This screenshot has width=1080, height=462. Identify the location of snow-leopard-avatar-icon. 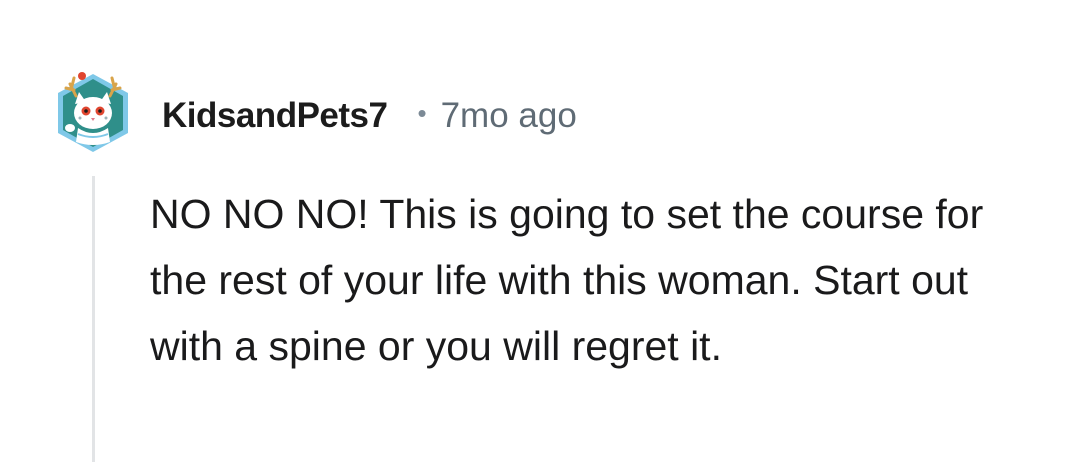
(93, 112).